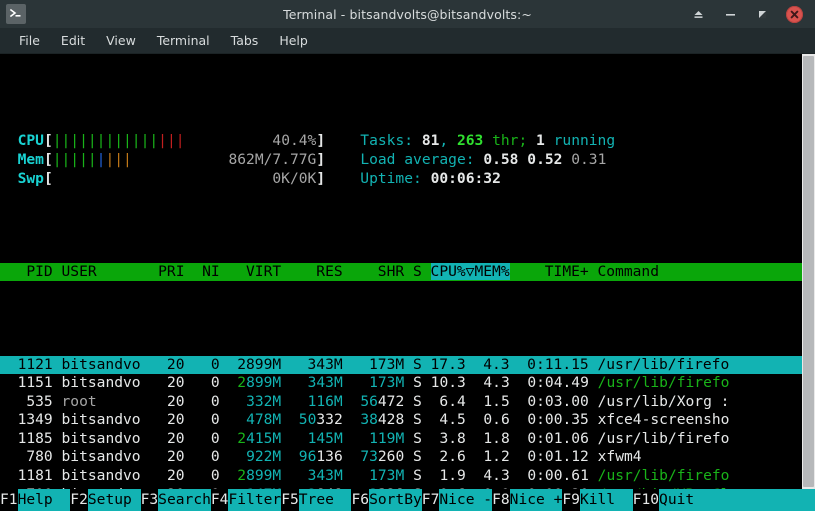  Describe the element at coordinates (79, 500) in the screenshot. I see `fkey-f2: F2` at that location.